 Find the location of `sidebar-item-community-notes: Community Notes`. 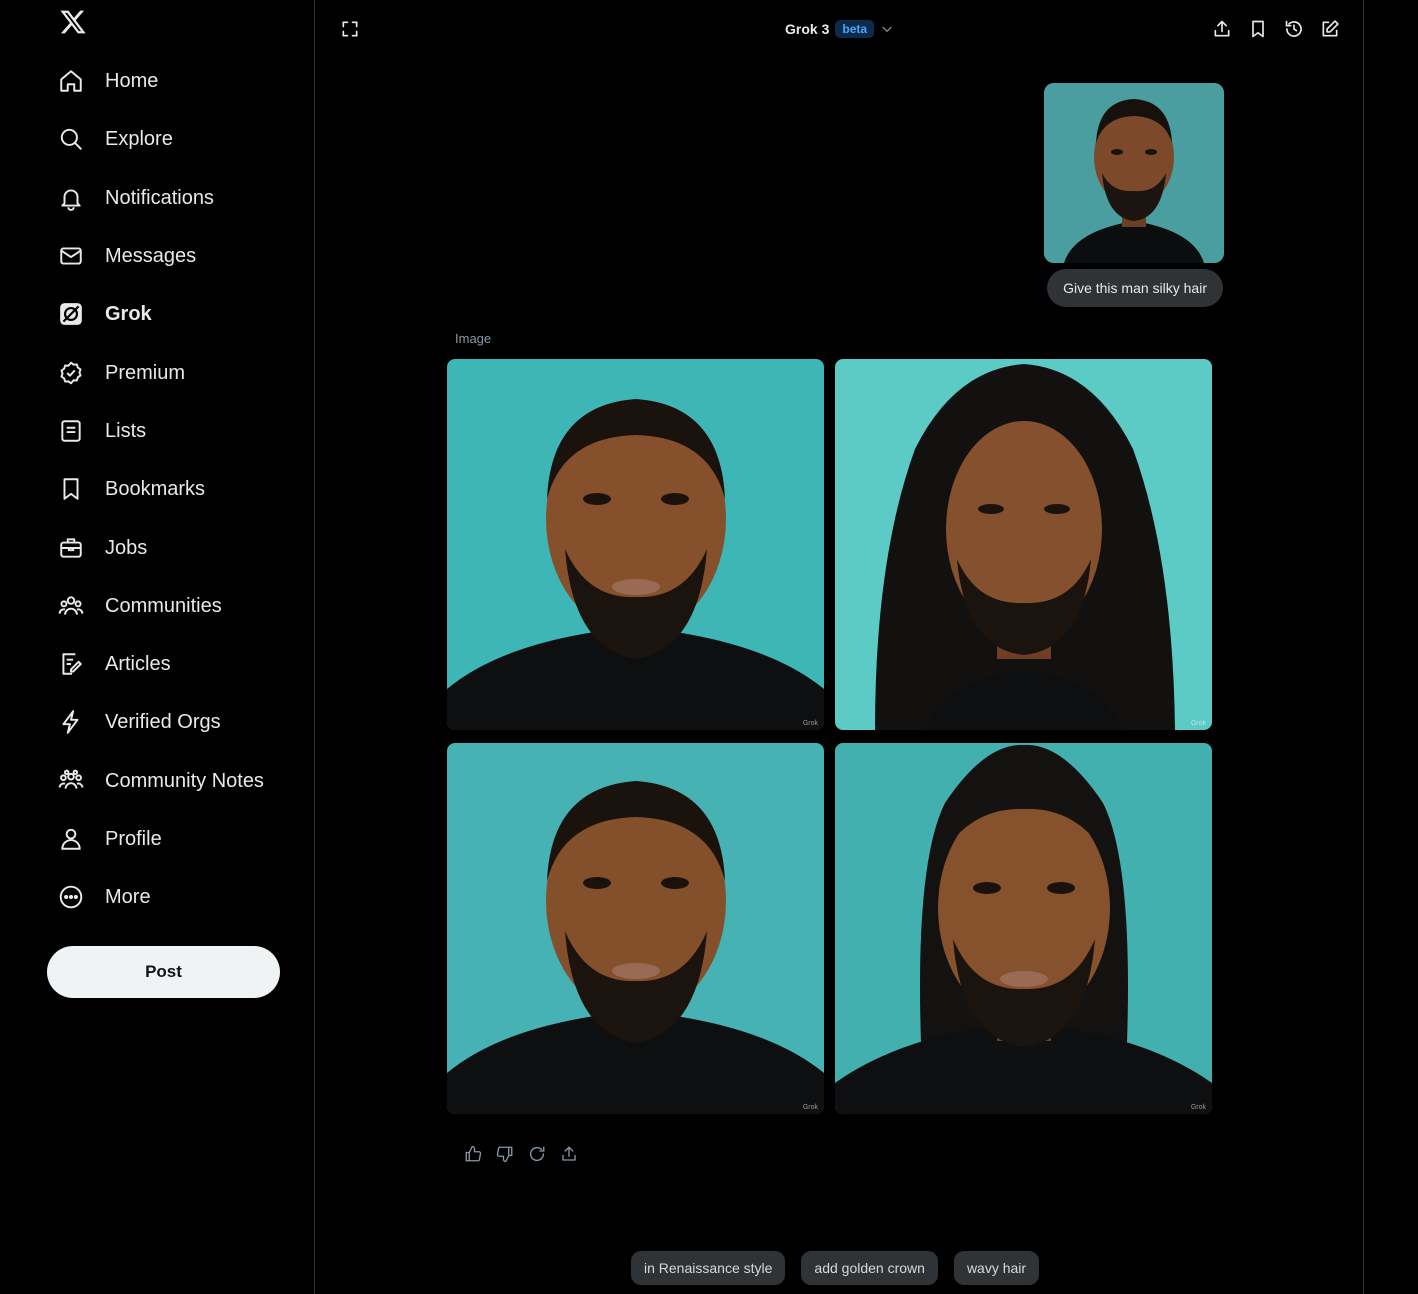

sidebar-item-community-notes: Community Notes is located at coordinates (156, 781).